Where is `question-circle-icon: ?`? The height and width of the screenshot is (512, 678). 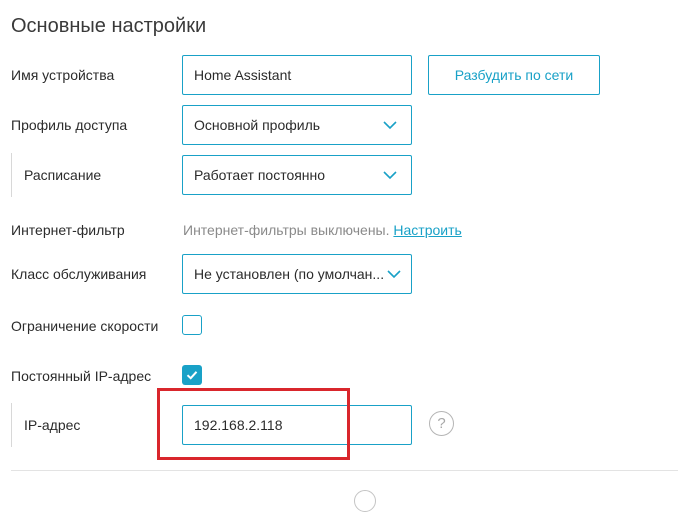
question-circle-icon: ? is located at coordinates (441, 423).